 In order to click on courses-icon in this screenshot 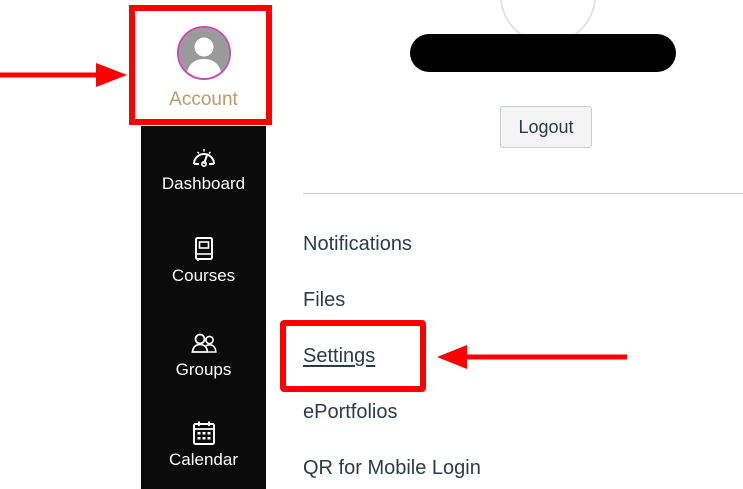, I will do `click(203, 249)`.